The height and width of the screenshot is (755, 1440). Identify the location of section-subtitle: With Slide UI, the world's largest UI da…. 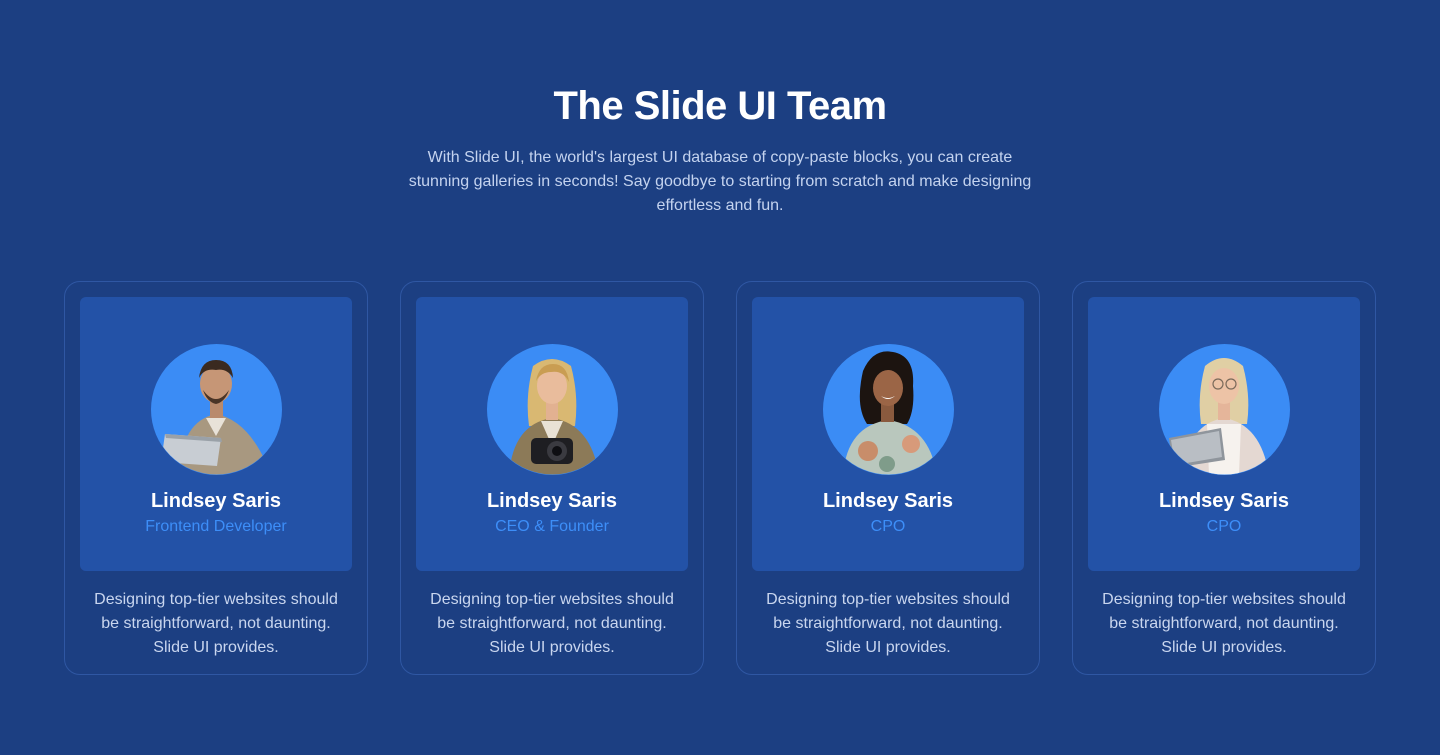
(720, 181).